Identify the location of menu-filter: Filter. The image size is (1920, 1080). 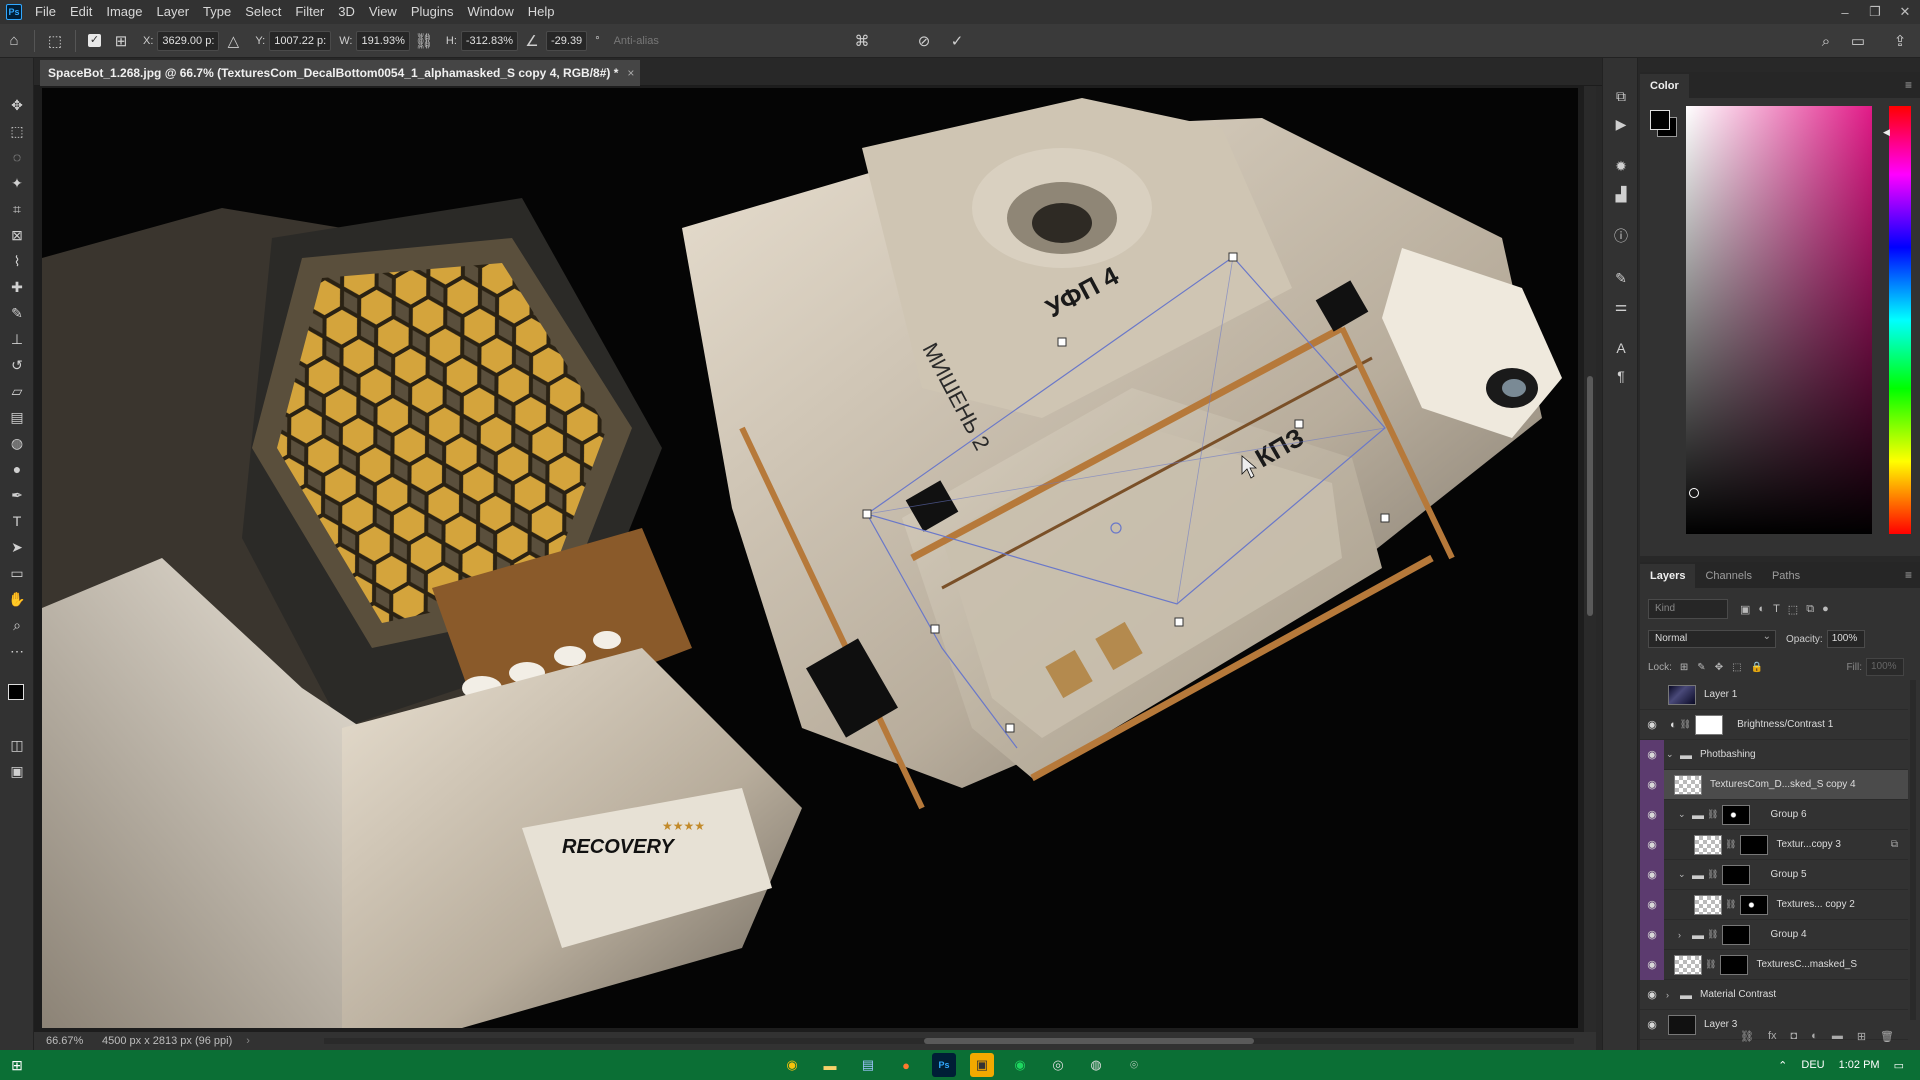
(309, 12).